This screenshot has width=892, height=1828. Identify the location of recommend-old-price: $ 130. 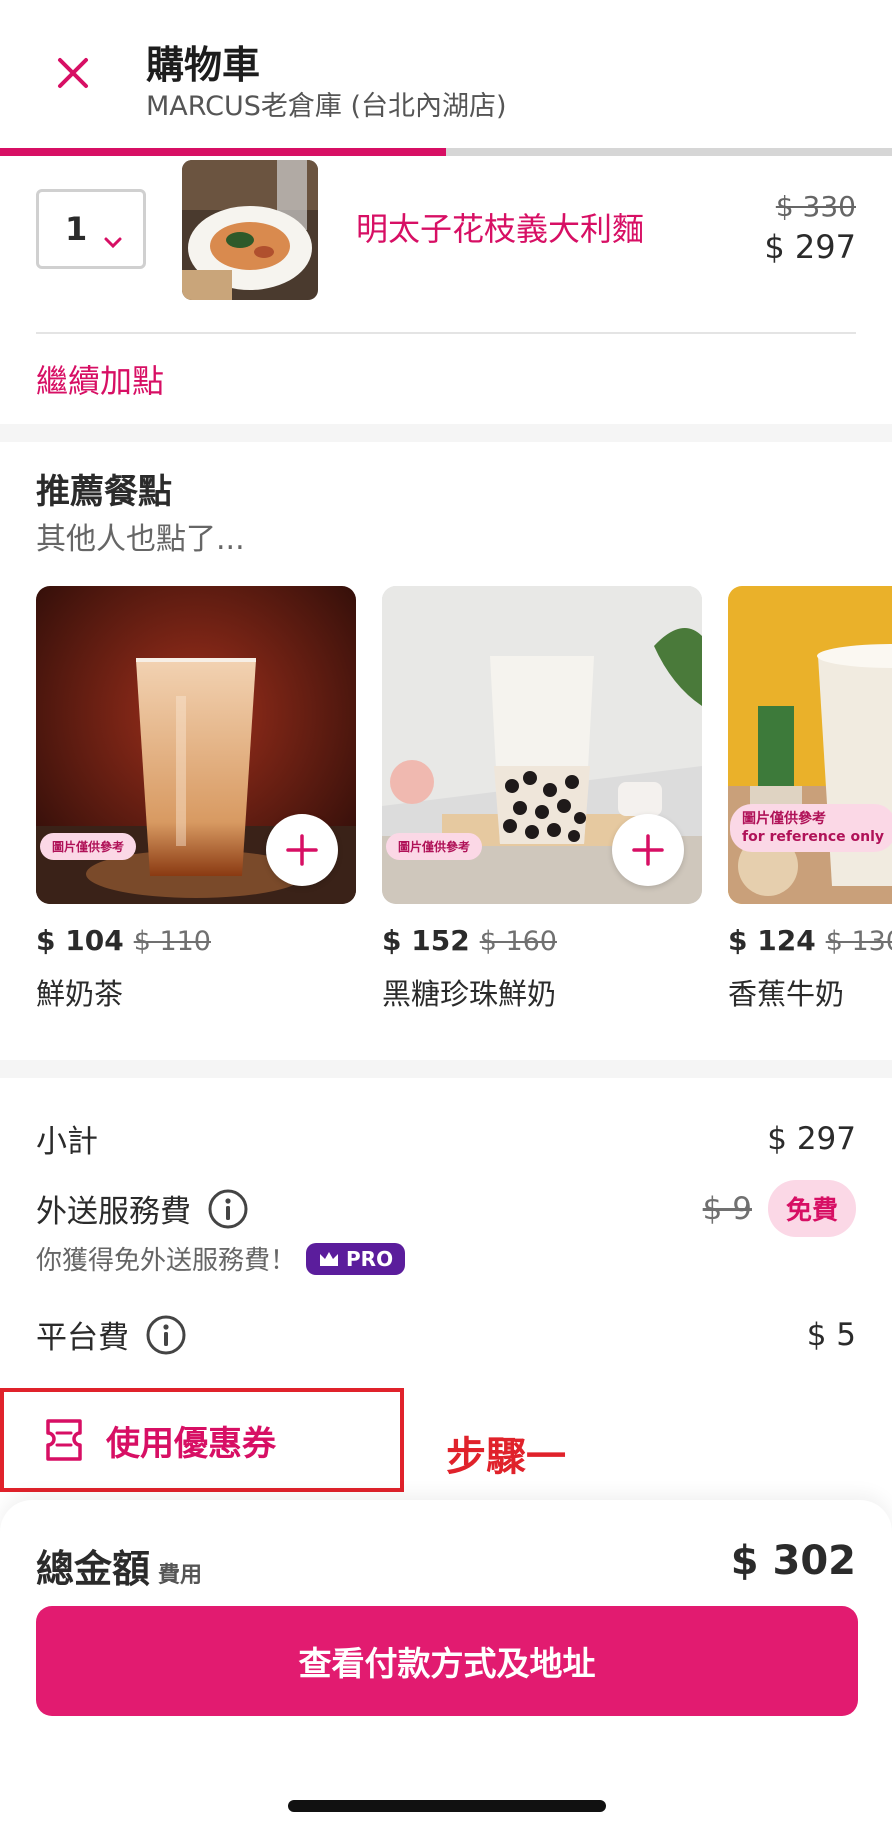
(858, 941).